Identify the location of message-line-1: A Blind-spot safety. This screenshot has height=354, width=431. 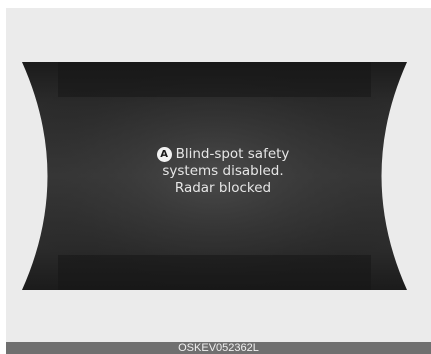
(223, 154).